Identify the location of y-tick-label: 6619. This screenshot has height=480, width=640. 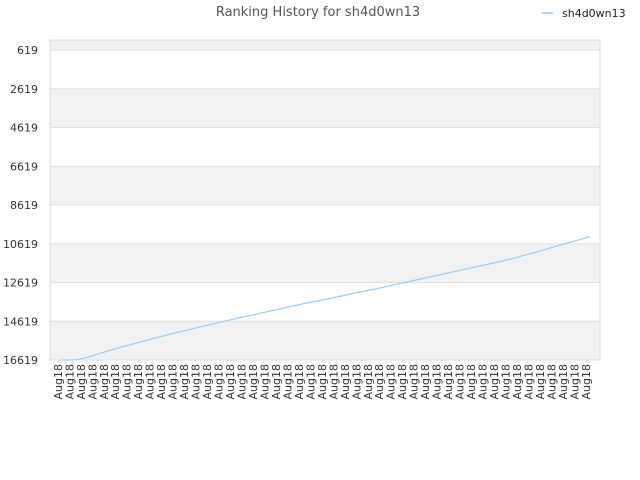
(24, 166).